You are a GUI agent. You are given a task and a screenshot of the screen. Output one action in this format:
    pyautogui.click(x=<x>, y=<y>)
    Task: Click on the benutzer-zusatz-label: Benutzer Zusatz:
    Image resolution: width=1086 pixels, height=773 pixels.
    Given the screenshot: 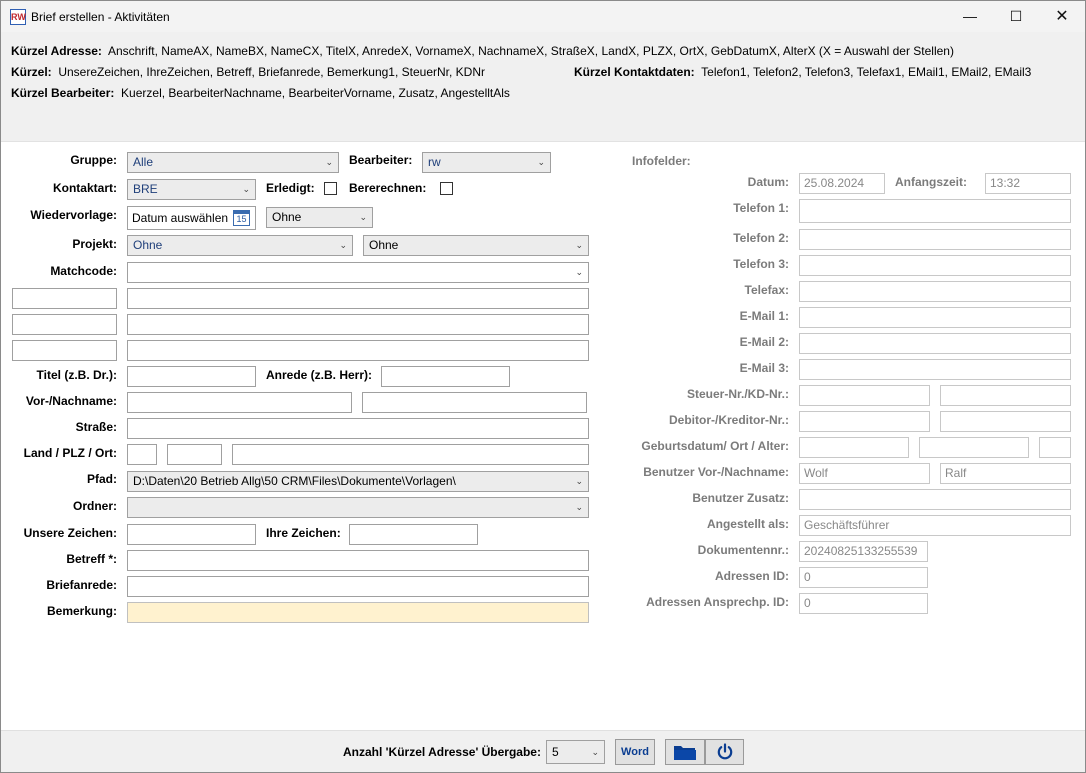 What is the action you would take?
    pyautogui.click(x=740, y=498)
    